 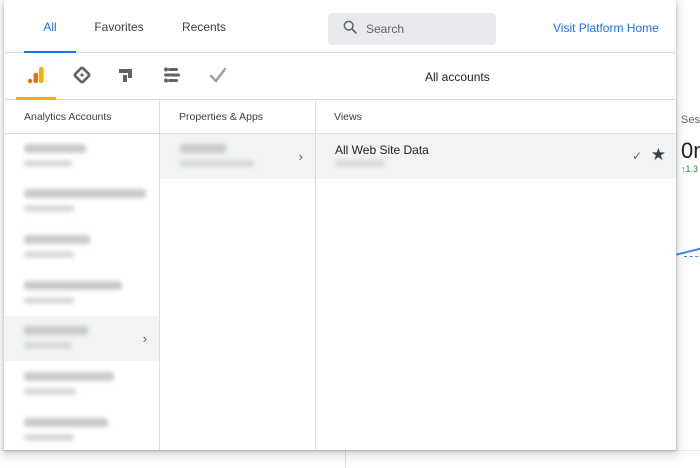 What do you see at coordinates (636, 156) in the screenshot?
I see `selected-check-icon: ✓` at bounding box center [636, 156].